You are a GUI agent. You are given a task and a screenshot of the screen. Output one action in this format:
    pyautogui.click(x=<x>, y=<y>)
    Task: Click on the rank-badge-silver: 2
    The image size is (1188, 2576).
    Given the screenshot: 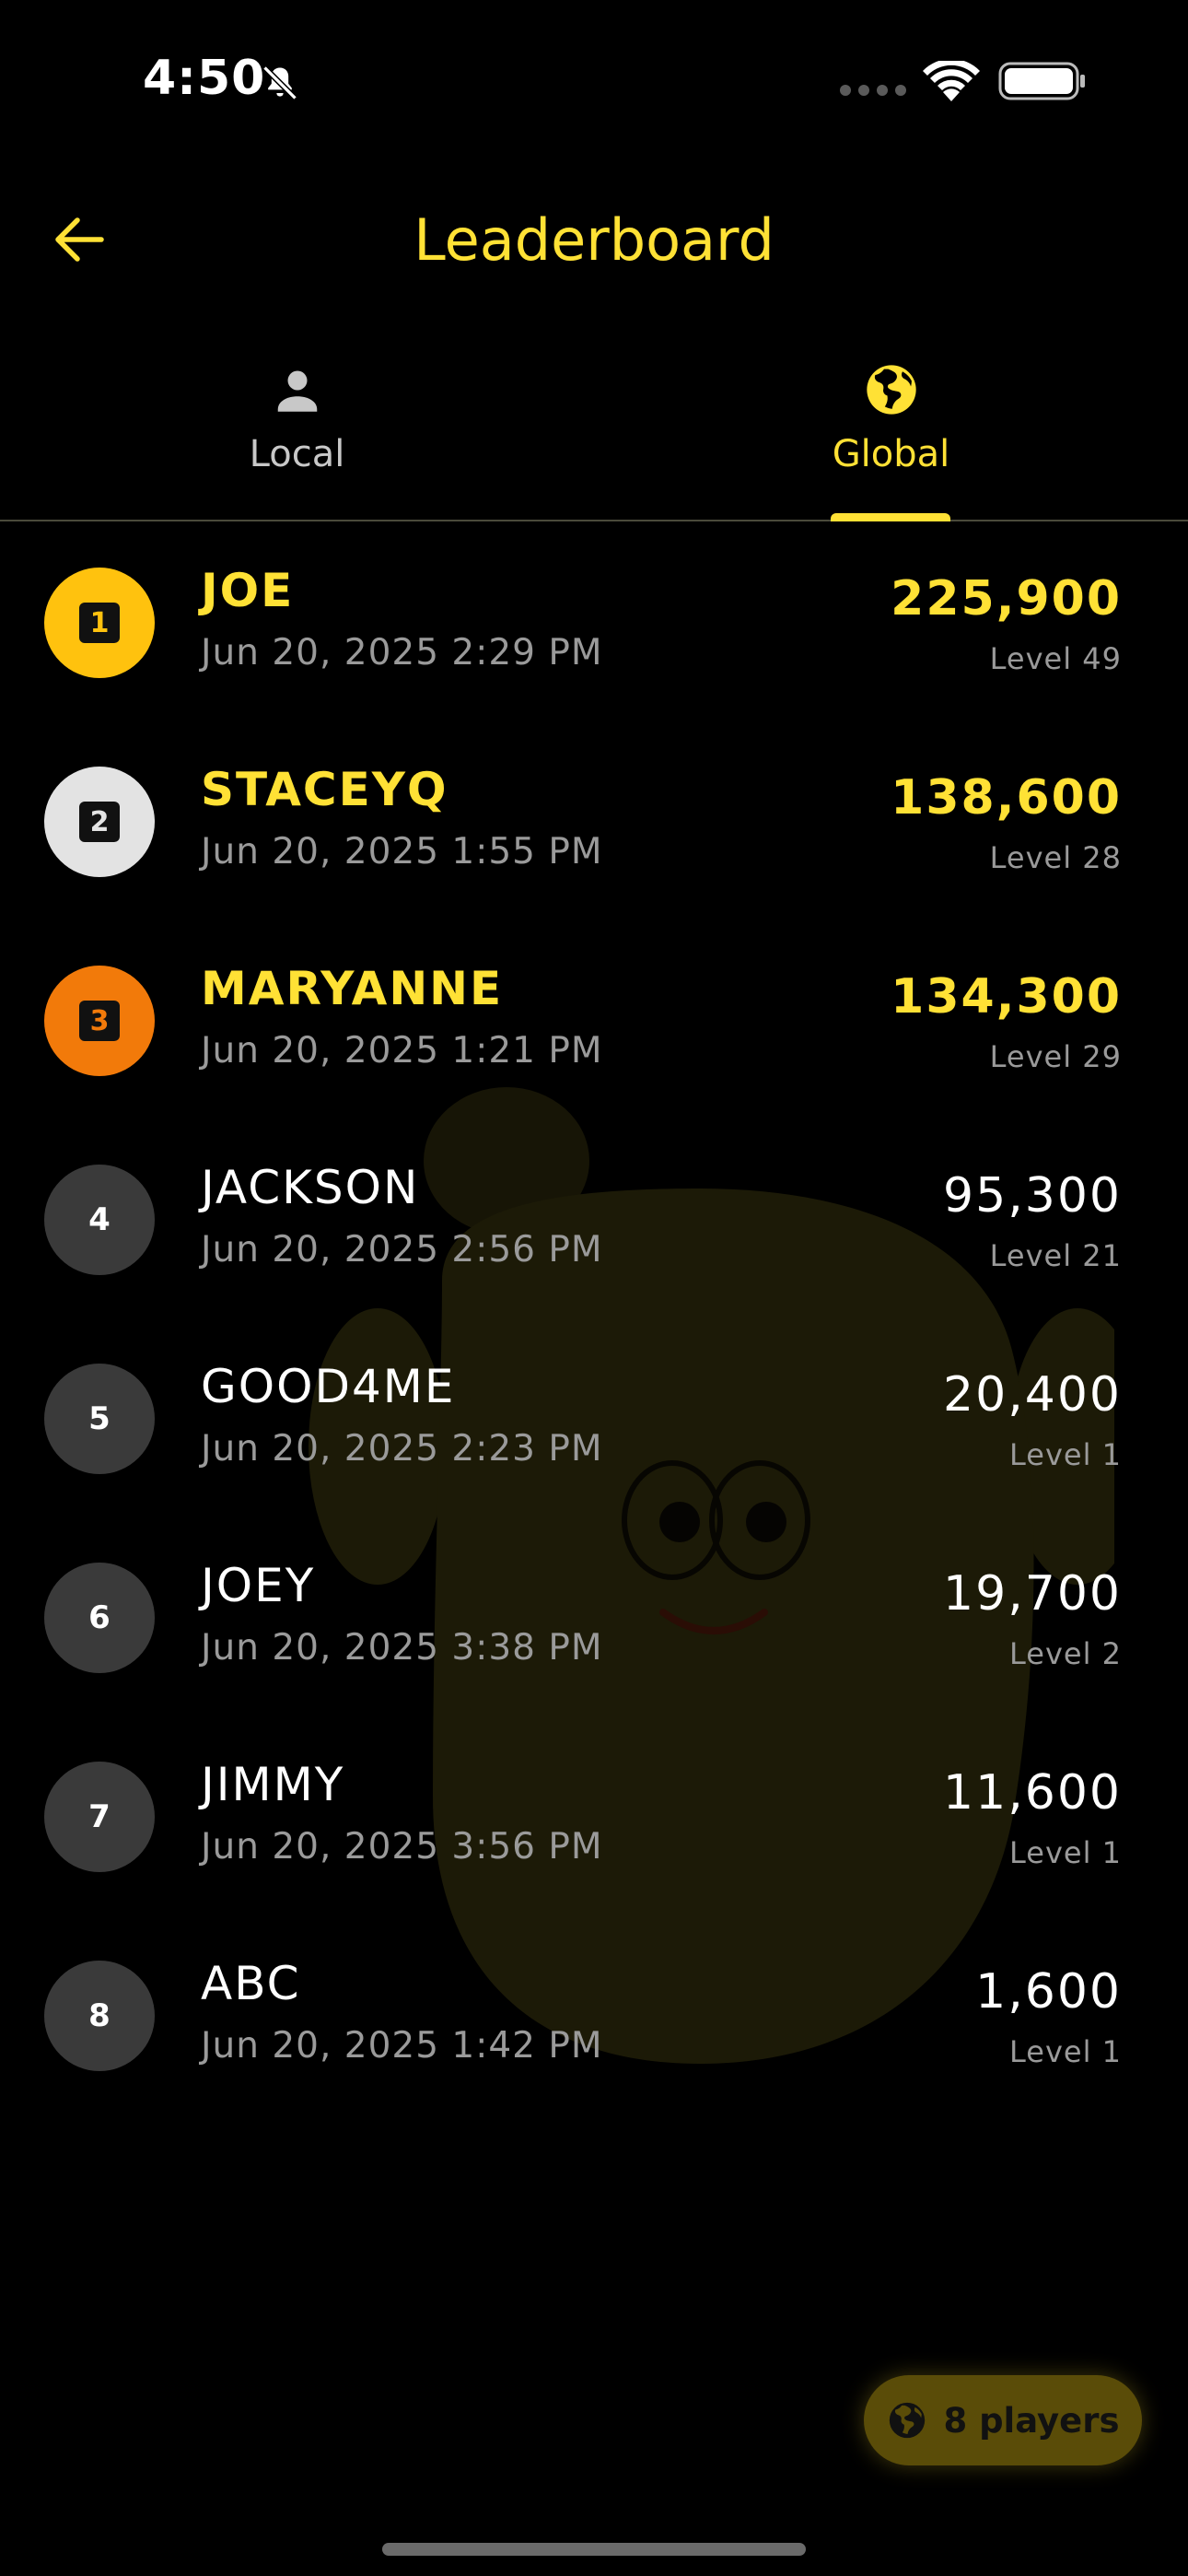 What is the action you would take?
    pyautogui.click(x=99, y=822)
    